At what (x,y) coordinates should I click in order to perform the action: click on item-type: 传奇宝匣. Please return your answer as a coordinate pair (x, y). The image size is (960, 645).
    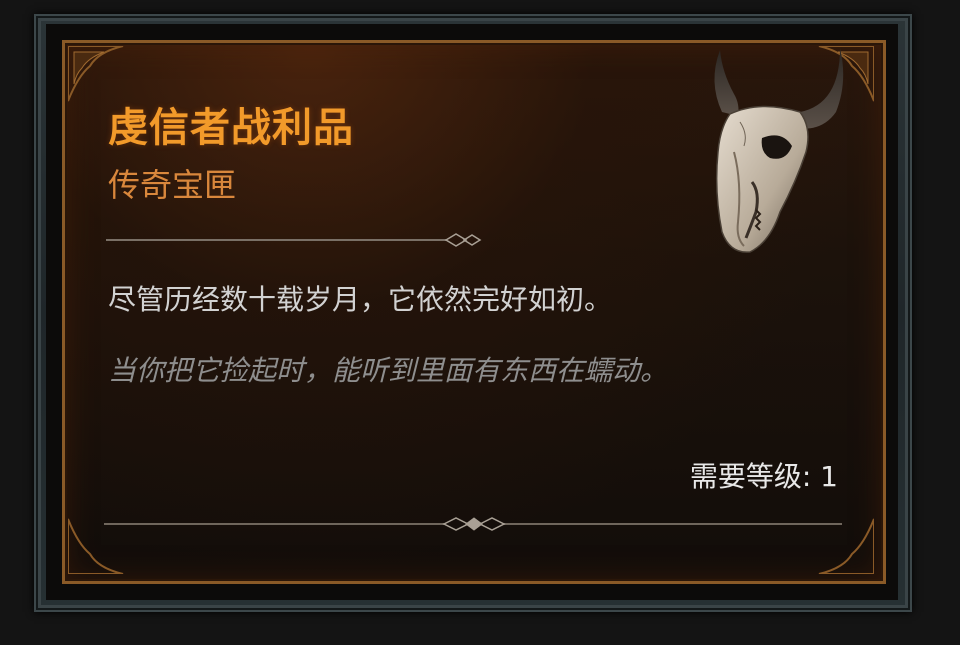
    Looking at the image, I should click on (172, 185).